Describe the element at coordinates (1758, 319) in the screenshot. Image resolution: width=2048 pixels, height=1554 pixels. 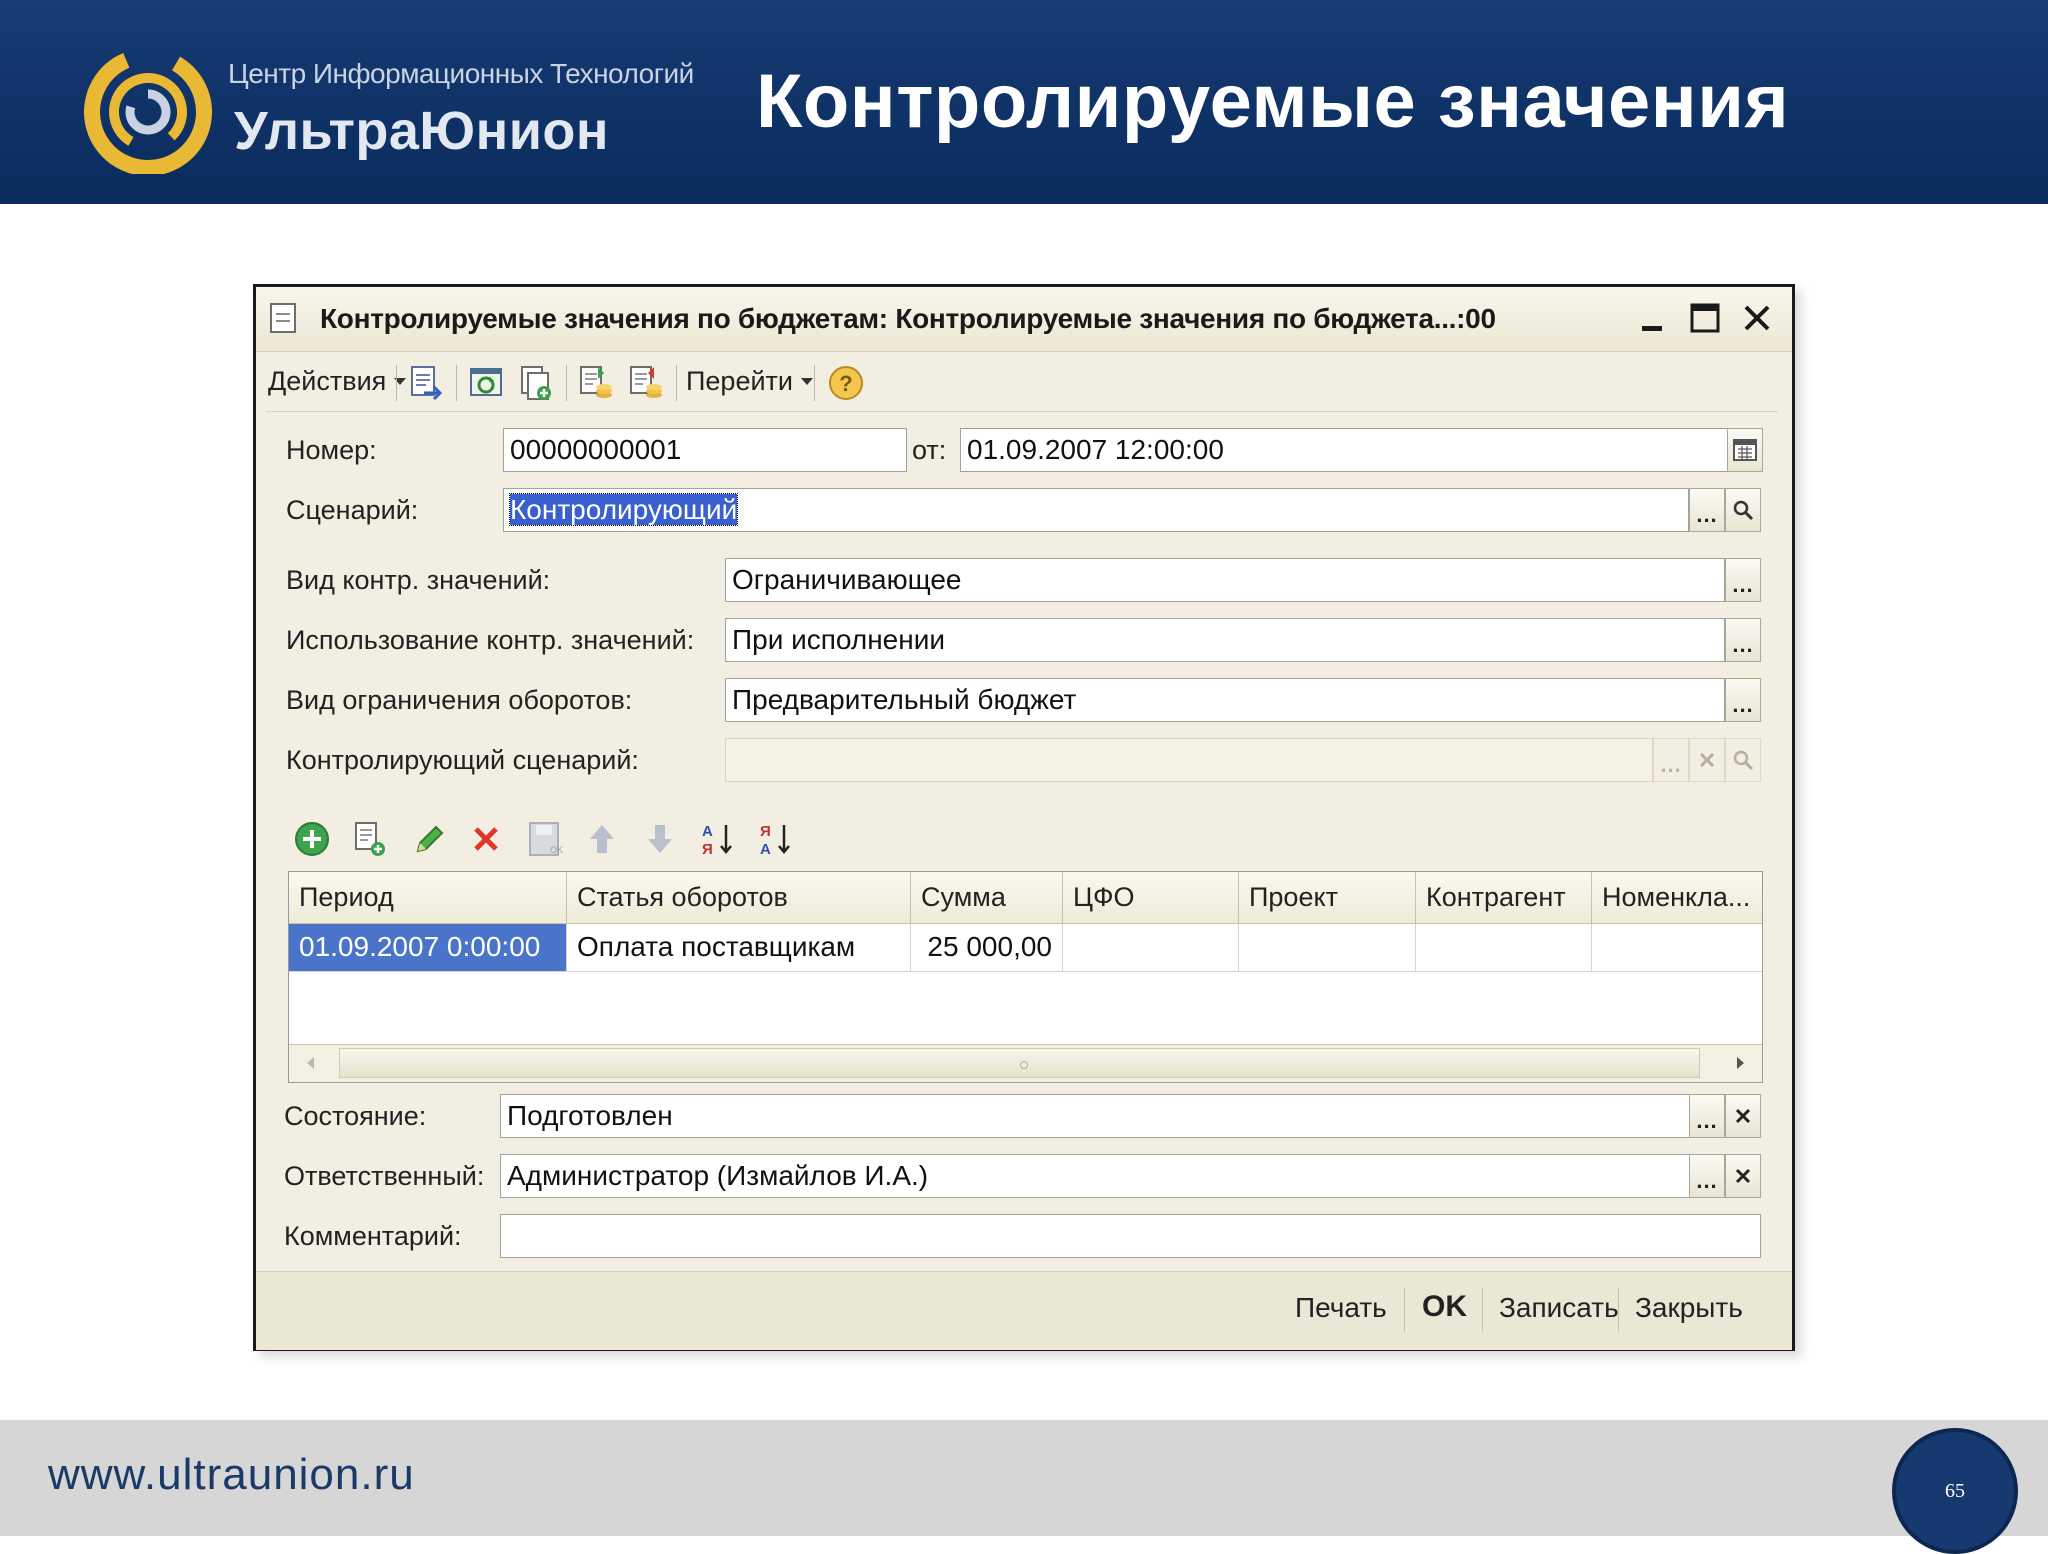
I see `close-icon` at that location.